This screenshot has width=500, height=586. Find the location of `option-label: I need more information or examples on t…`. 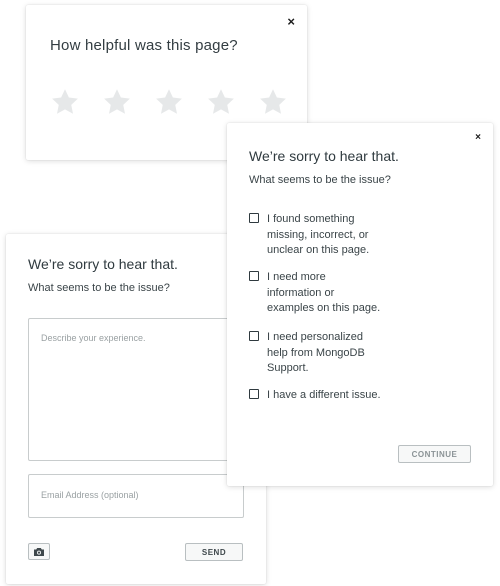

option-label: I need more information or examples on t… is located at coordinates (324, 292).